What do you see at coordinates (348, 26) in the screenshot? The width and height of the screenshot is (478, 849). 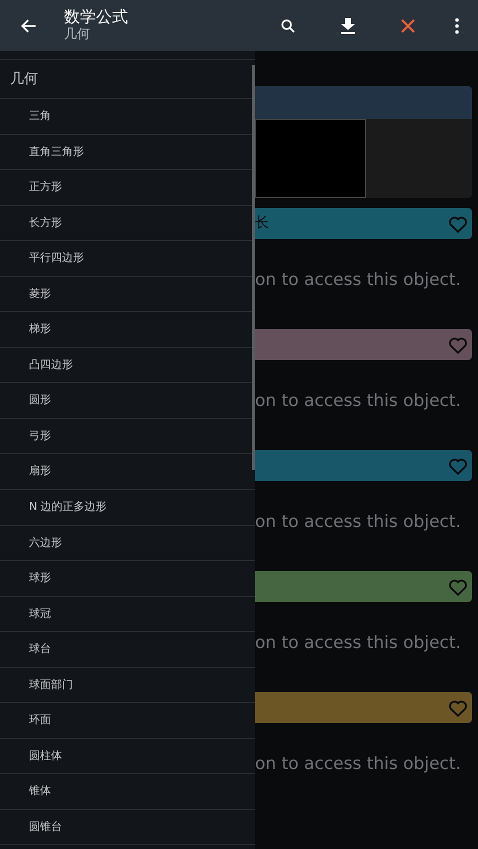 I see `download-icon` at bounding box center [348, 26].